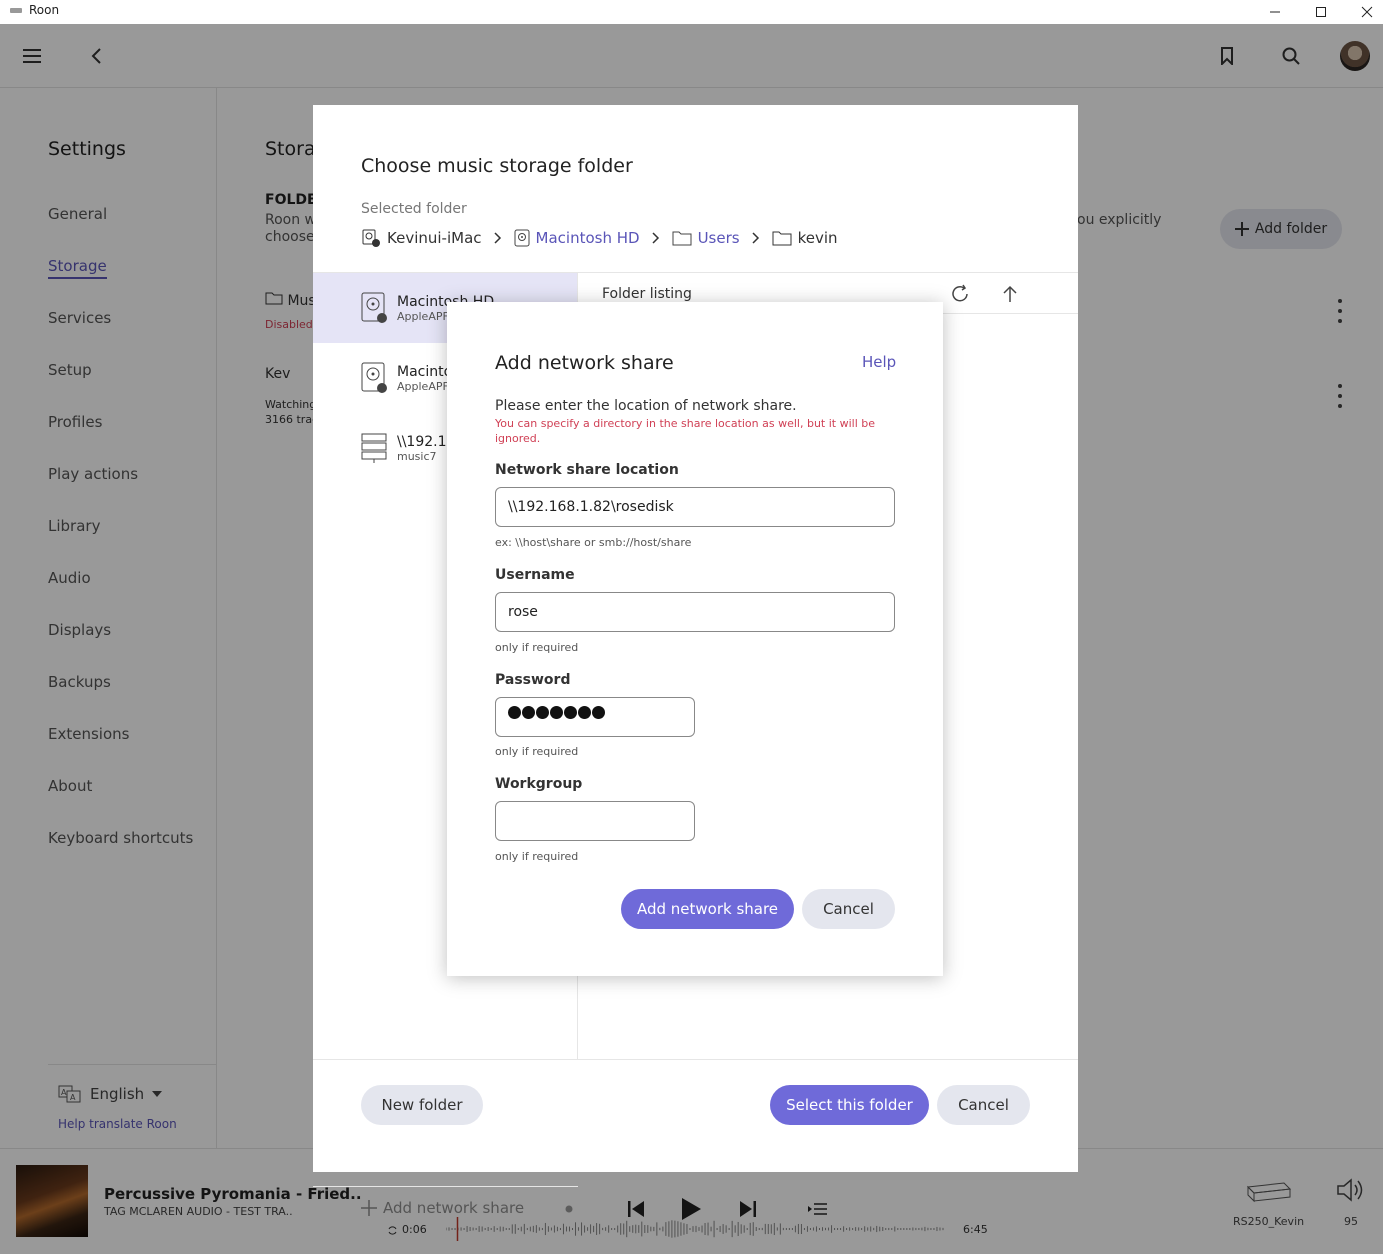 Image resolution: width=1383 pixels, height=1254 pixels. Describe the element at coordinates (537, 856) in the screenshot. I see `workgroup-hint: only if required` at that location.